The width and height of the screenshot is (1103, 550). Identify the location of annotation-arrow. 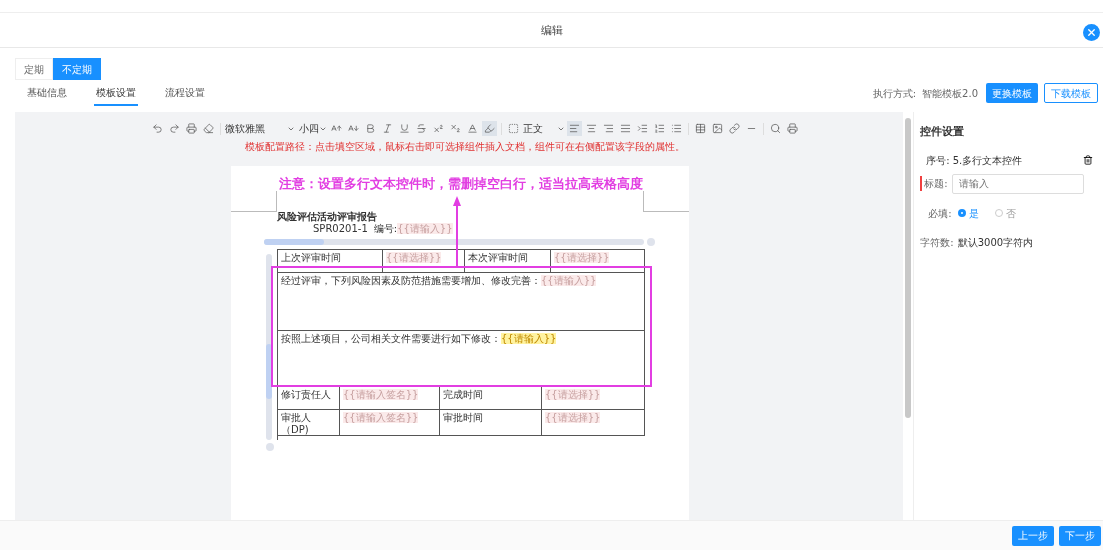
(457, 232).